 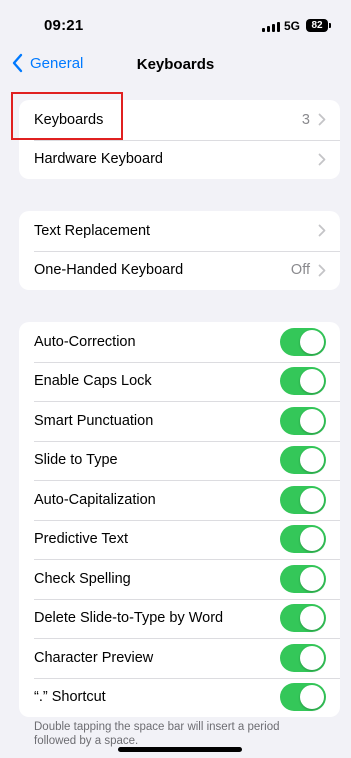 I want to click on page-title: Keyboards, so click(x=175, y=64).